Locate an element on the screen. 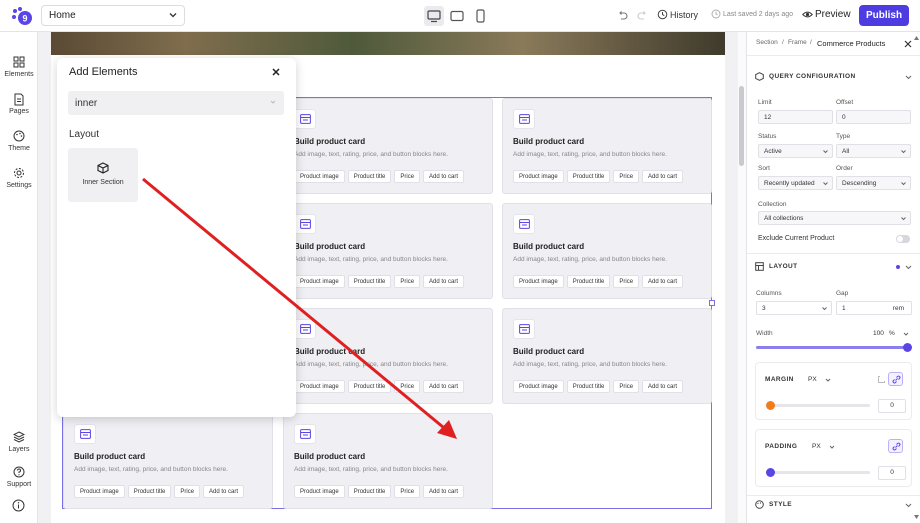  layout-icon is located at coordinates (759, 266).